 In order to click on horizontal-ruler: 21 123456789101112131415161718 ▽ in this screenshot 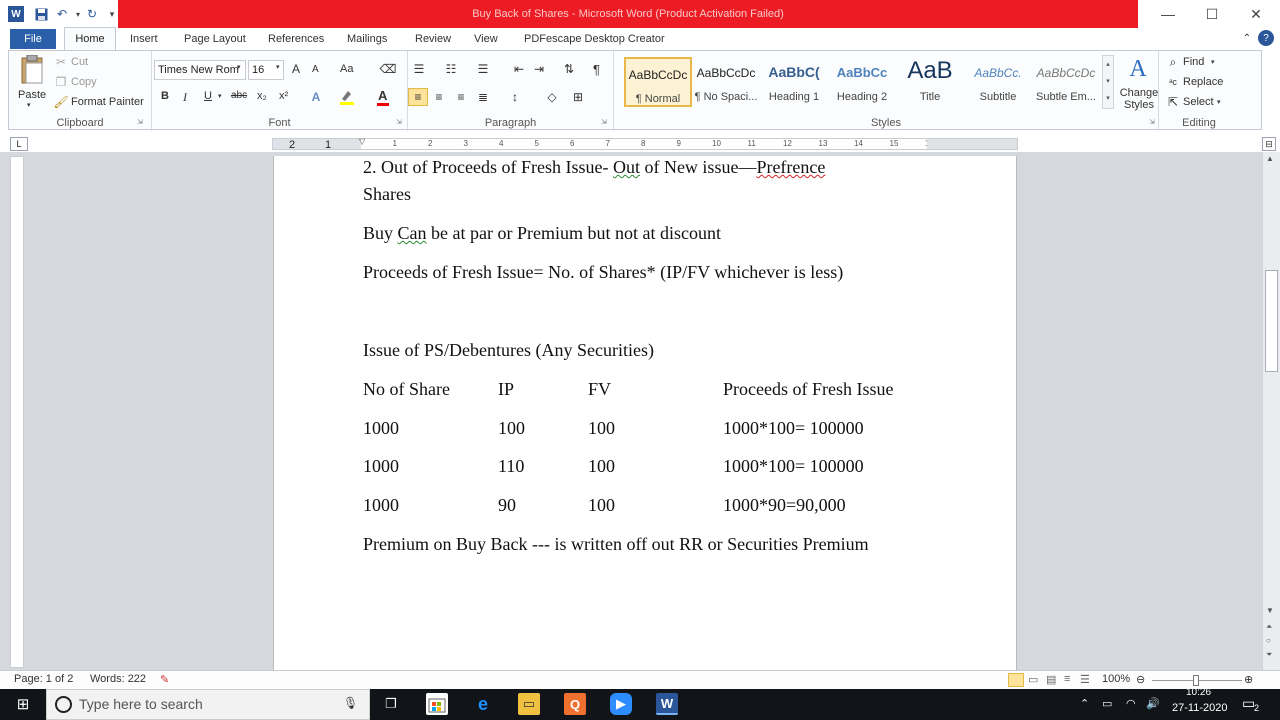, I will do `click(645, 144)`.